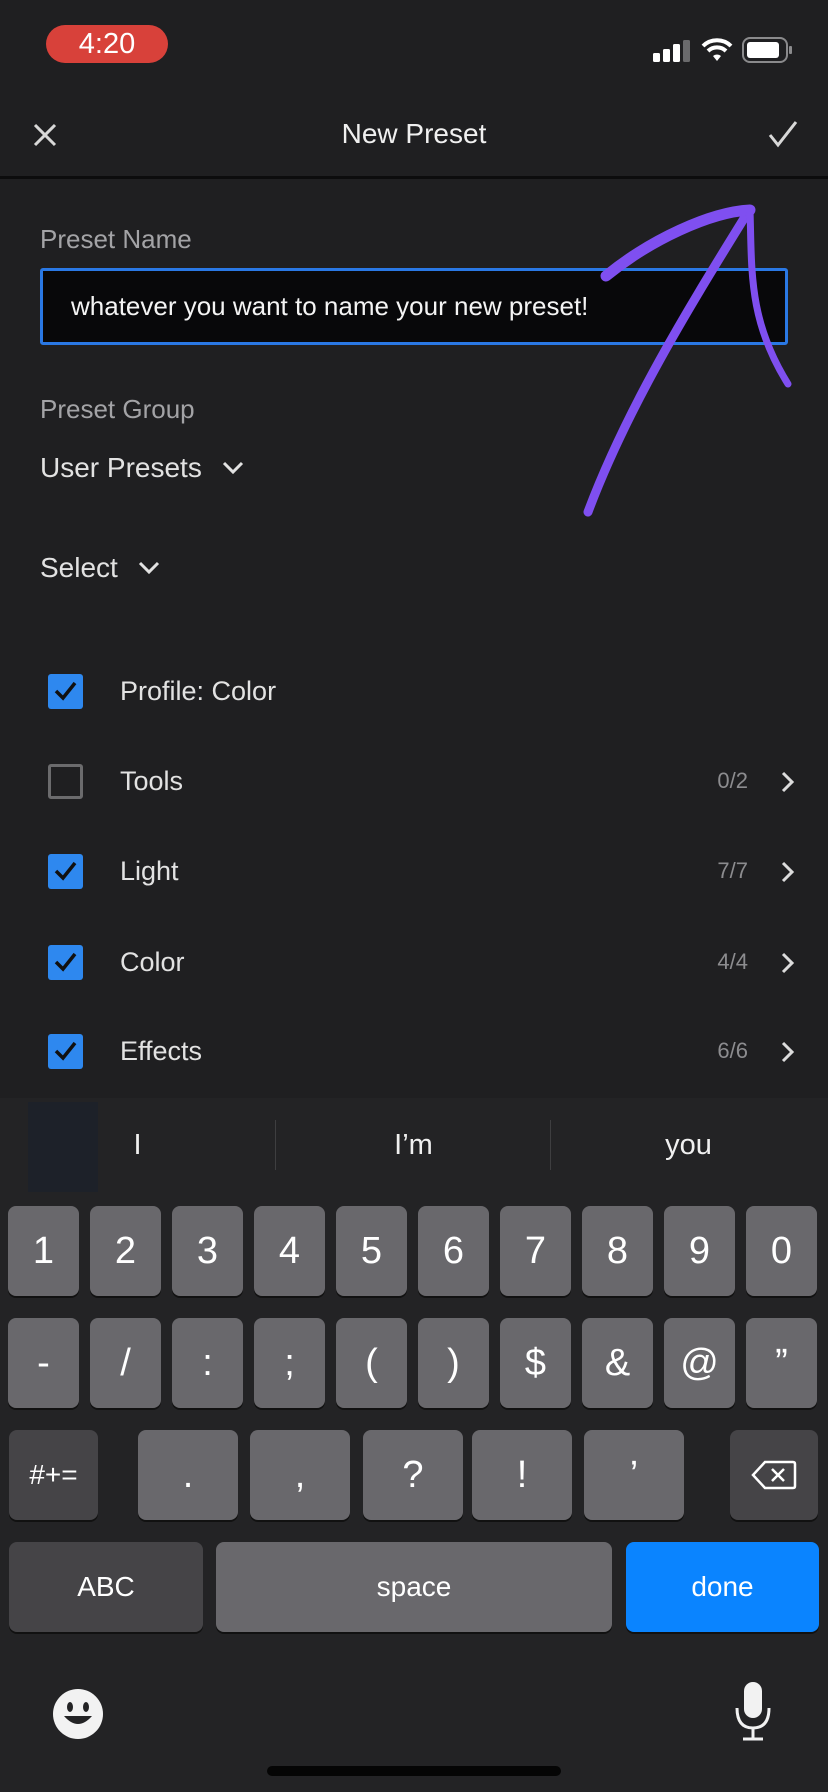 The image size is (828, 1792). Describe the element at coordinates (781, 1251) in the screenshot. I see `key-0: 0` at that location.